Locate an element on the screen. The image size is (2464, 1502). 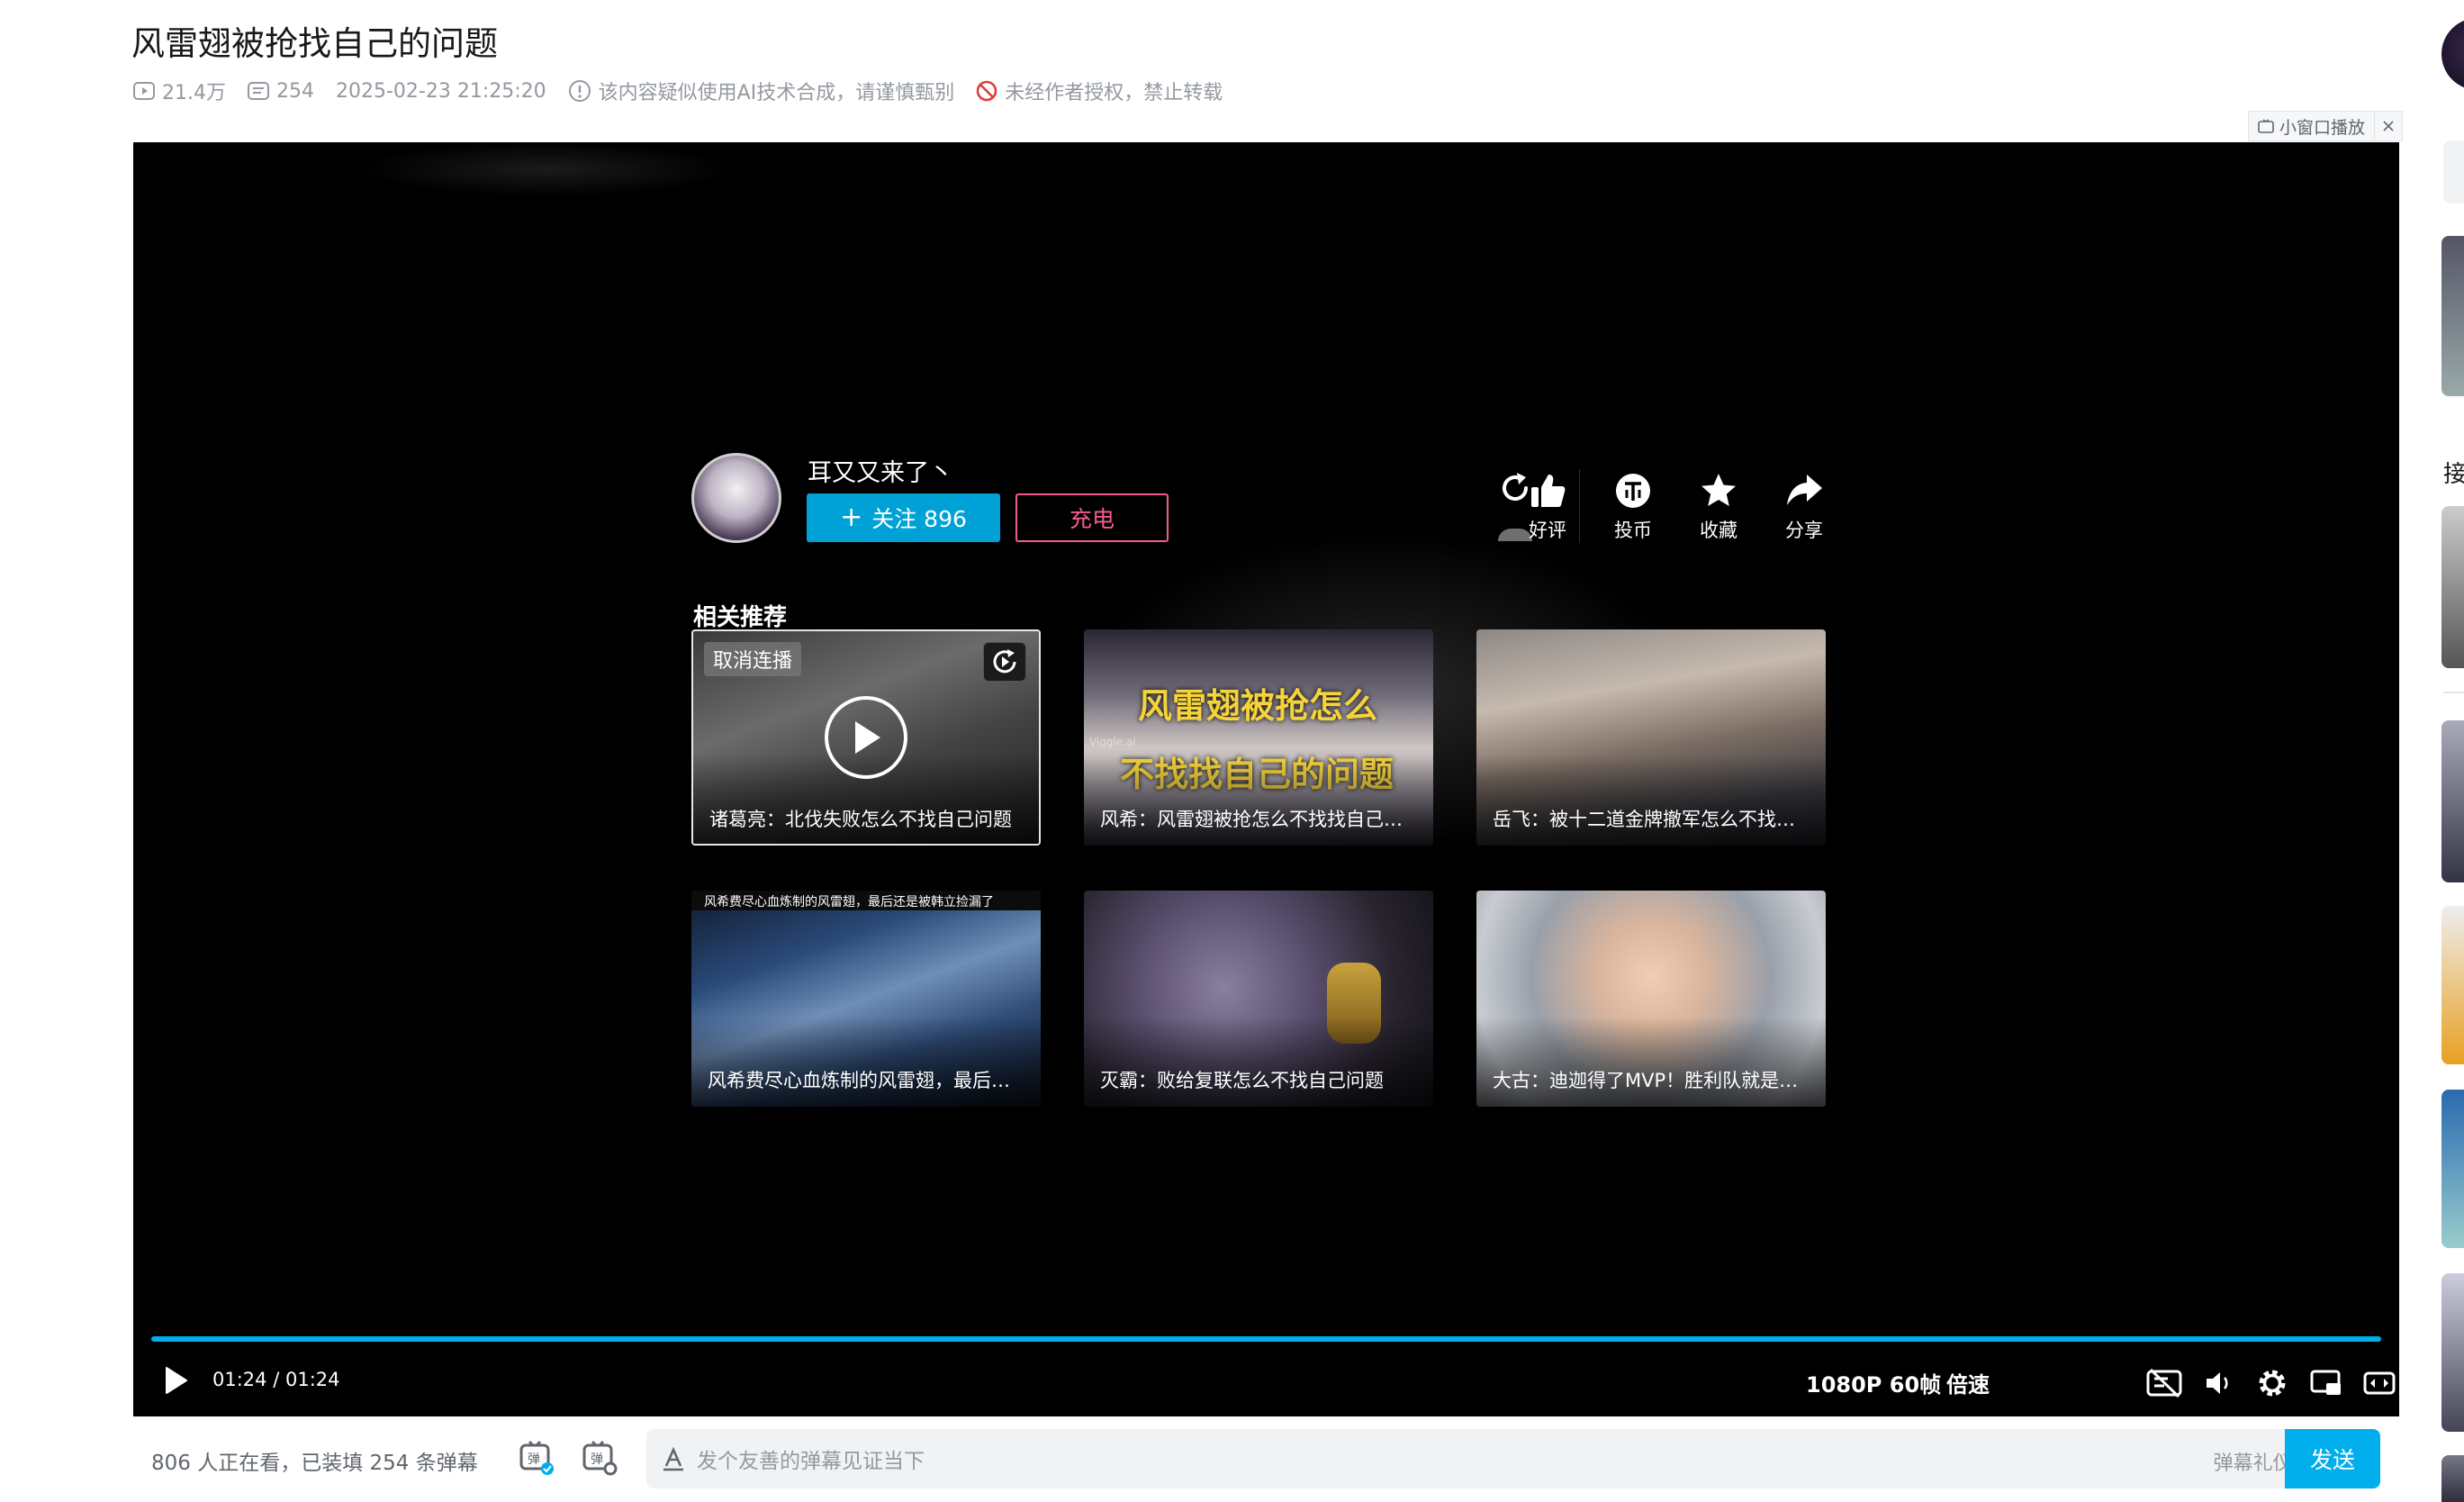
mini-player-button: 小窗口播放 is located at coordinates (2312, 126).